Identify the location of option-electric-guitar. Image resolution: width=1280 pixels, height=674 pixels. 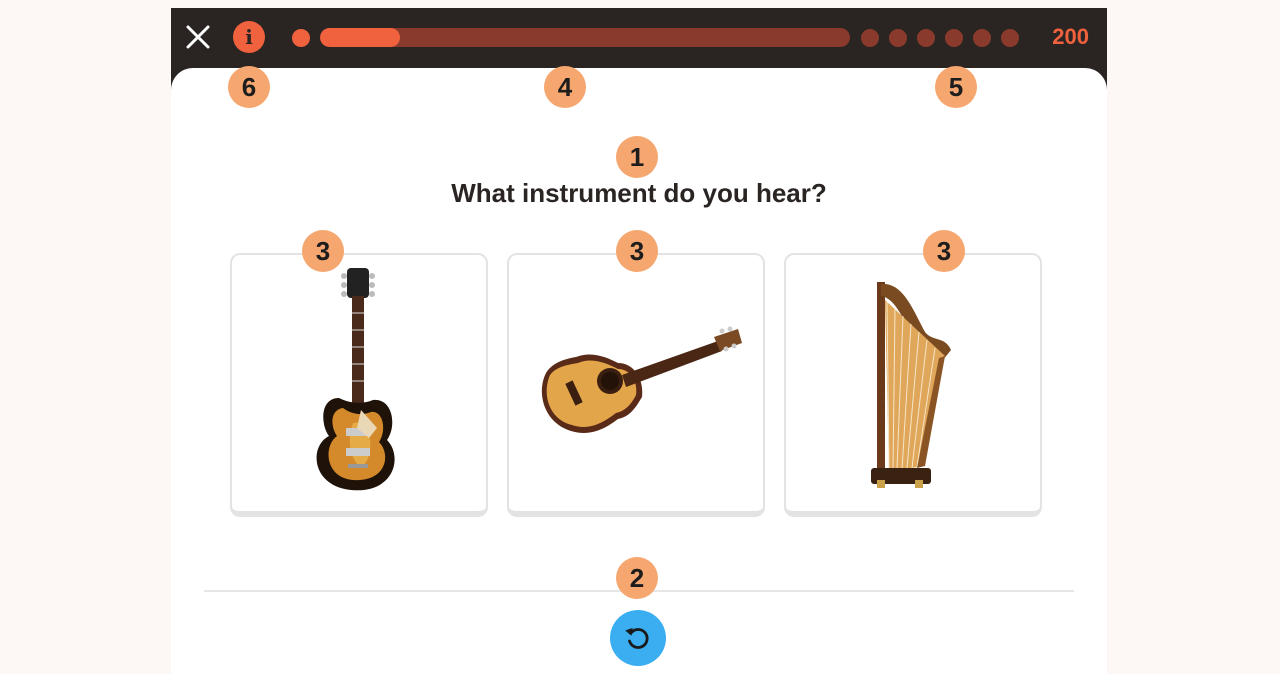
(359, 385).